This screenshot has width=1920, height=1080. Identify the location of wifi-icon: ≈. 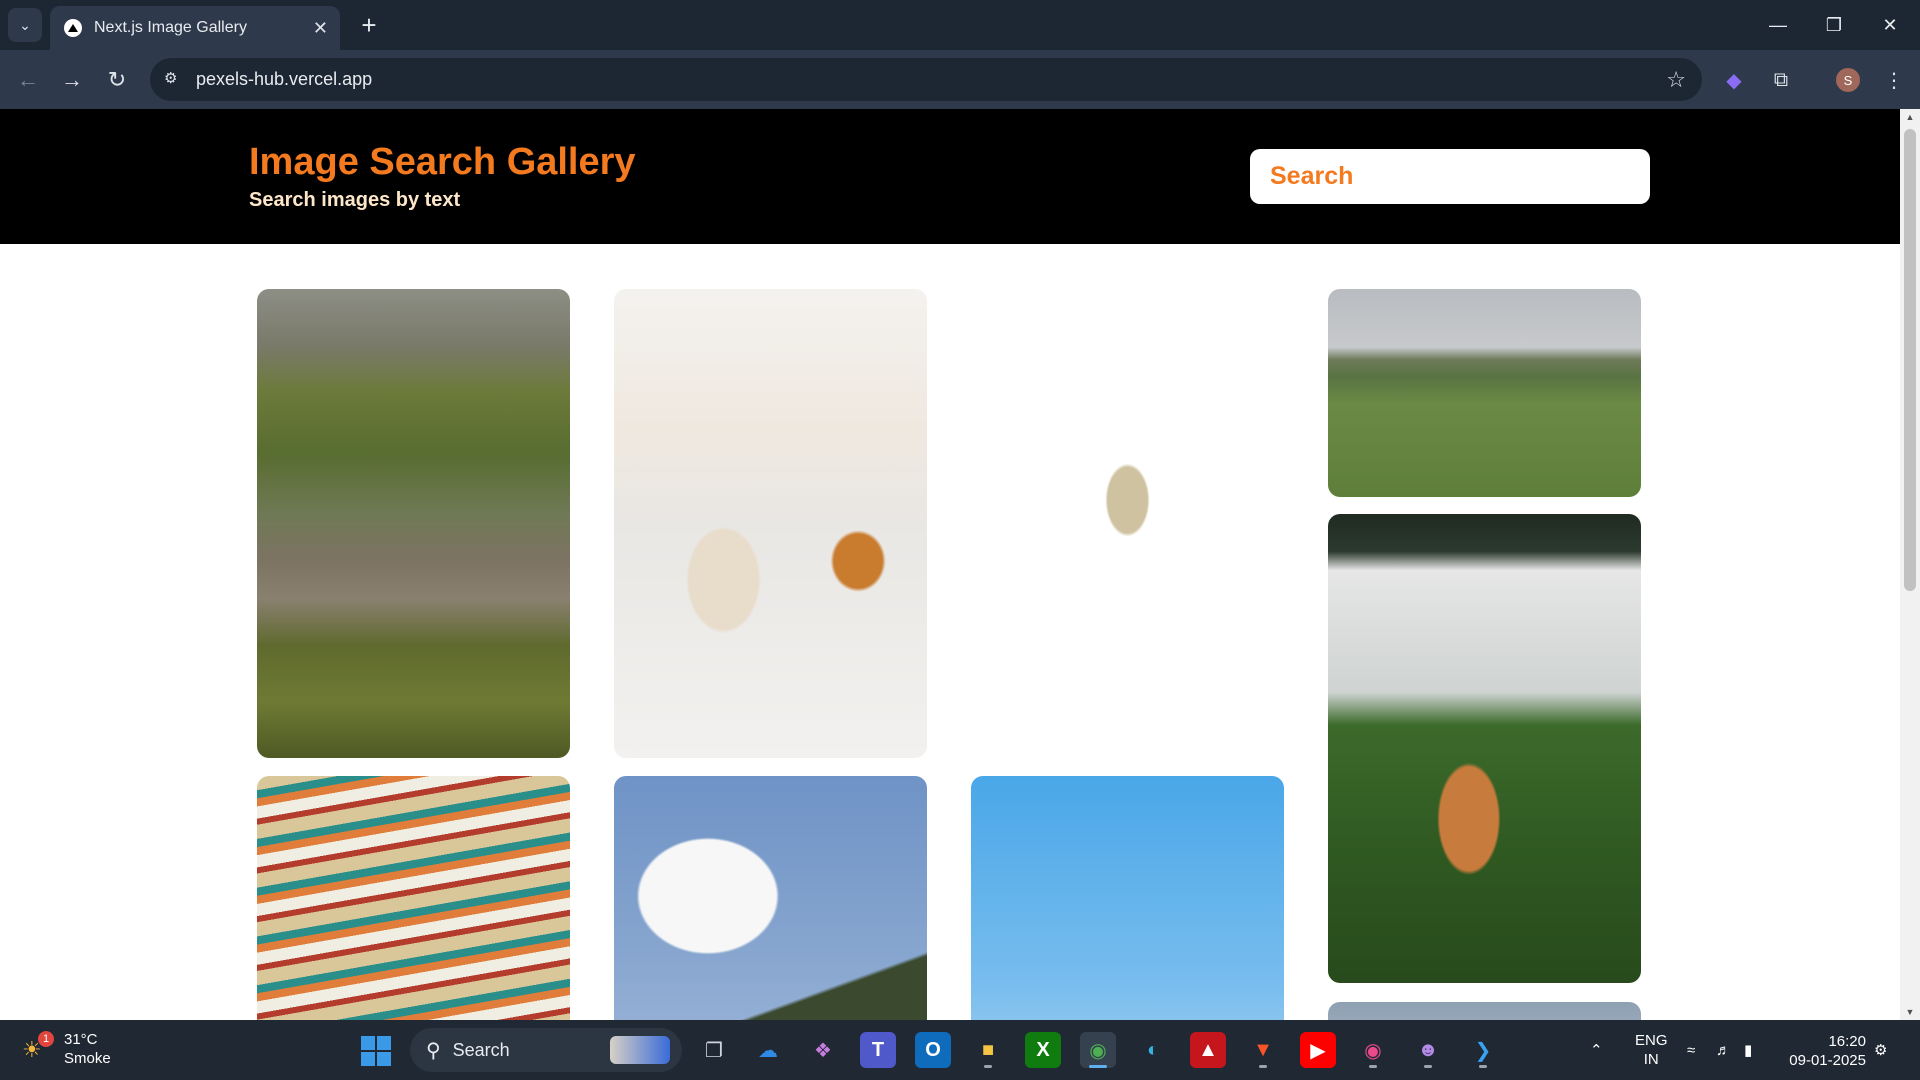
(1691, 1050).